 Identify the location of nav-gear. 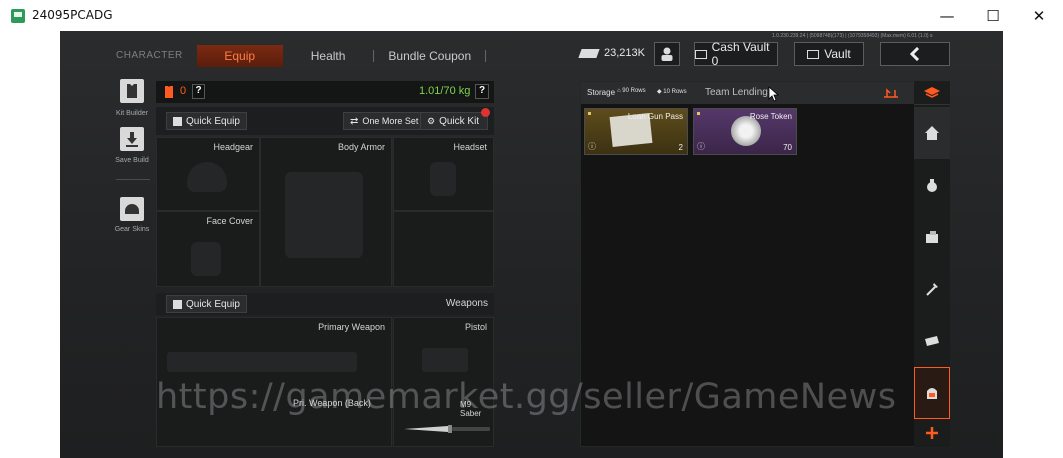
(932, 393).